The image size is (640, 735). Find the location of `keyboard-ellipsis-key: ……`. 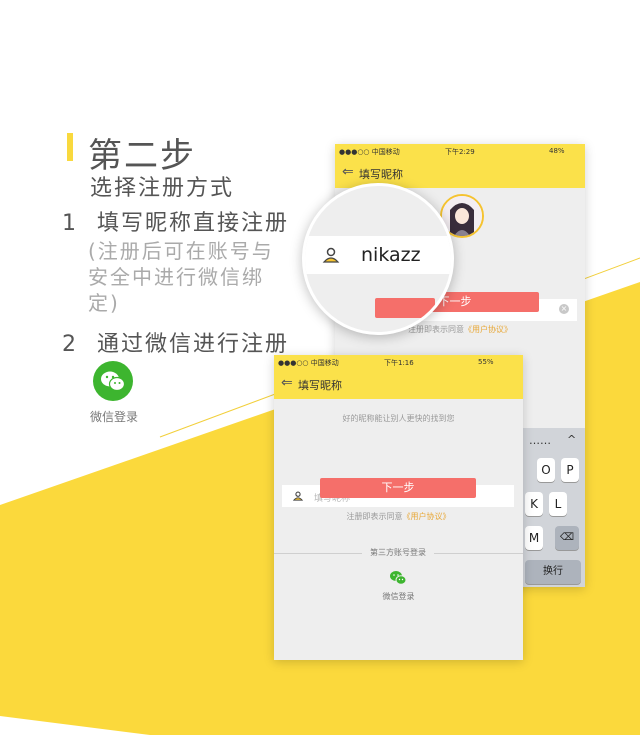

keyboard-ellipsis-key: …… is located at coordinates (540, 440).